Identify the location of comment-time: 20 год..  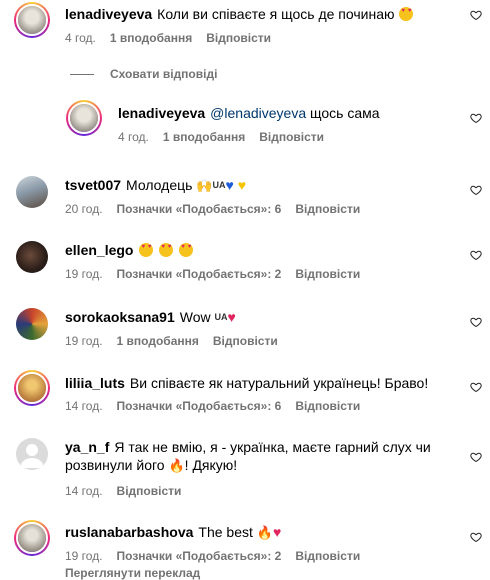
(84, 209).